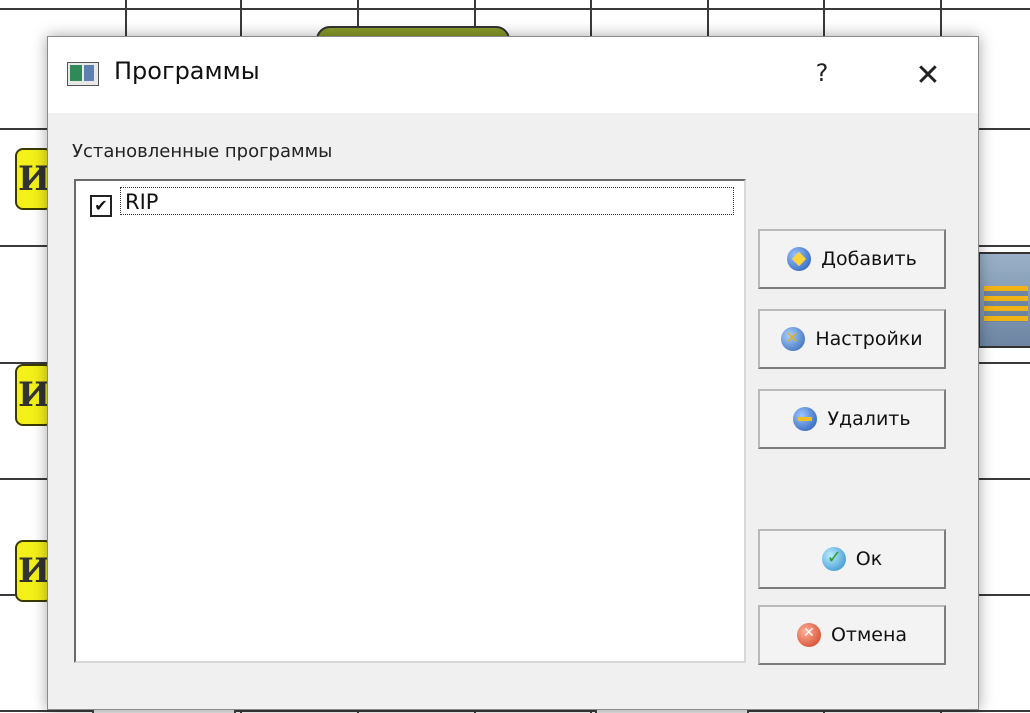 The width and height of the screenshot is (1030, 713). I want to click on installed-programs-label: Установленные программы, so click(202, 151).